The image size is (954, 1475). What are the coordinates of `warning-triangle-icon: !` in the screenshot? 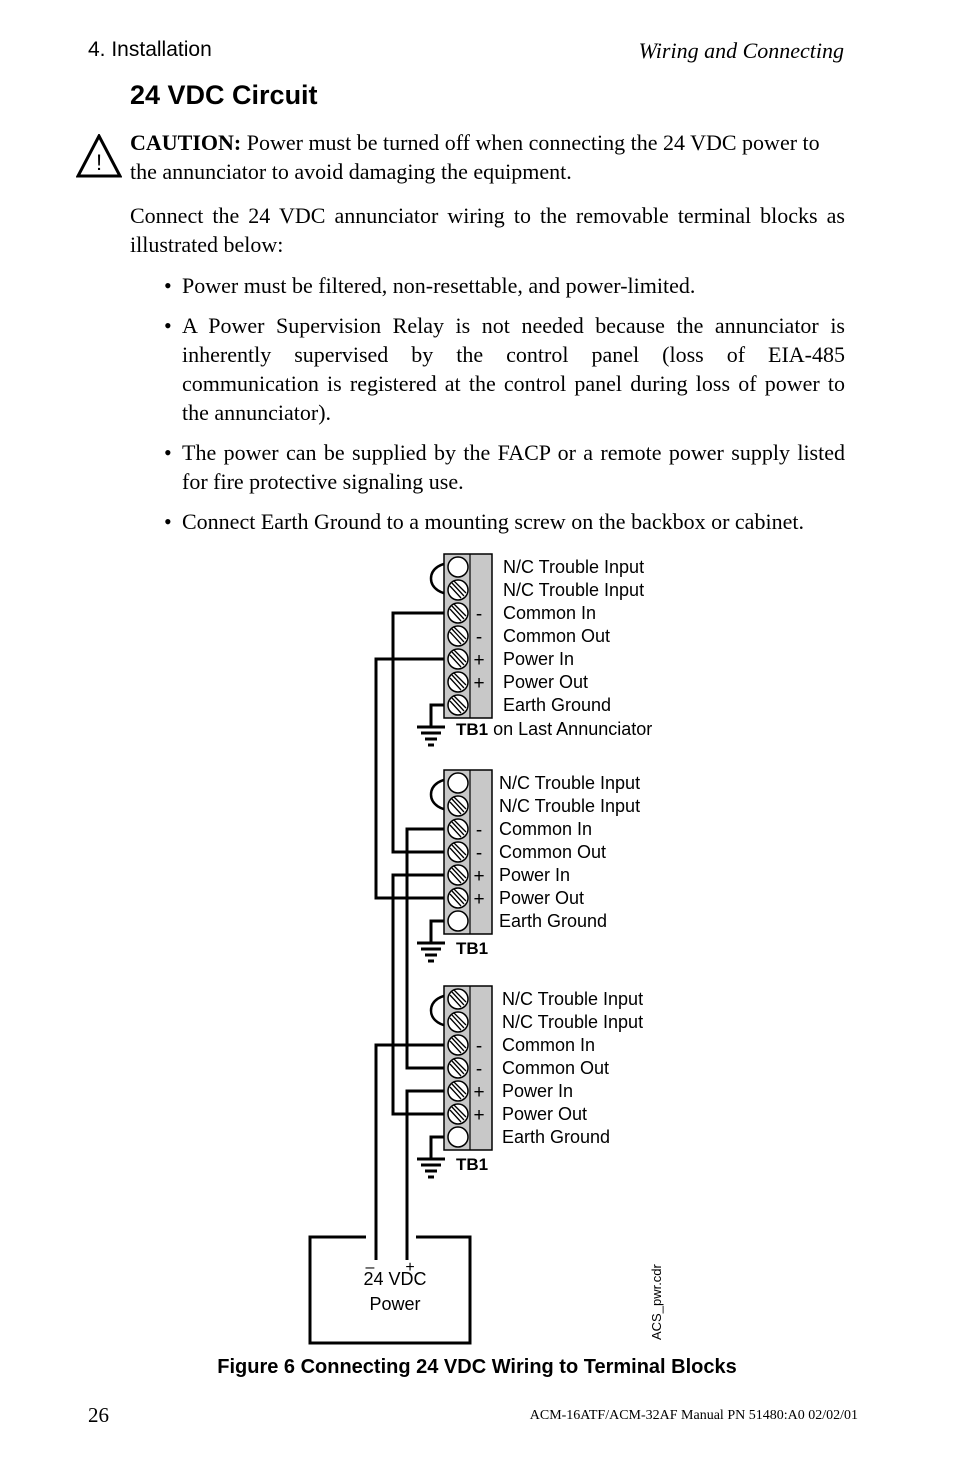 It's located at (99, 156).